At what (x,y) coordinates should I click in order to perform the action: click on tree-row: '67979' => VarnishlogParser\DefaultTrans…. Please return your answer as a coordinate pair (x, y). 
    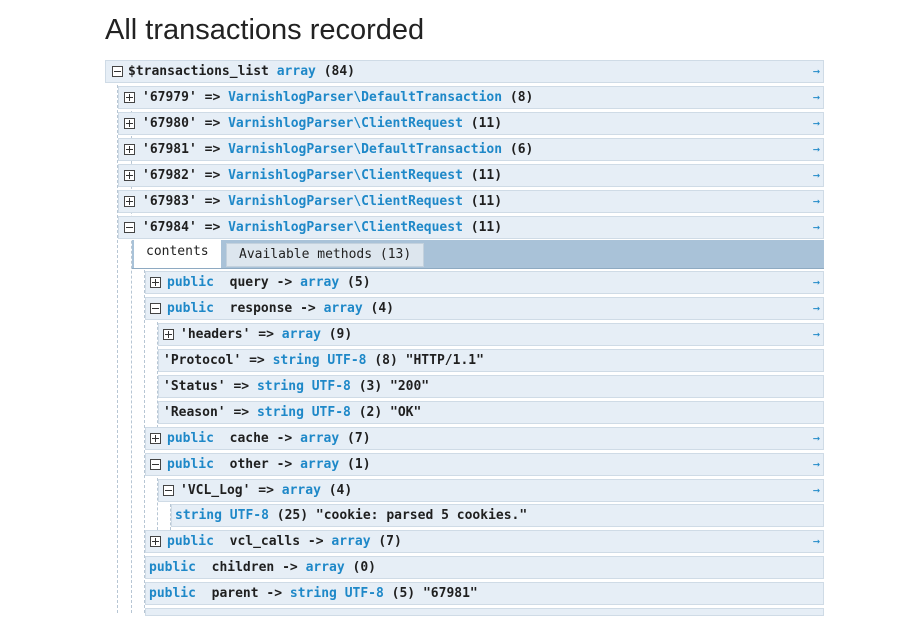
    Looking at the image, I should click on (471, 97).